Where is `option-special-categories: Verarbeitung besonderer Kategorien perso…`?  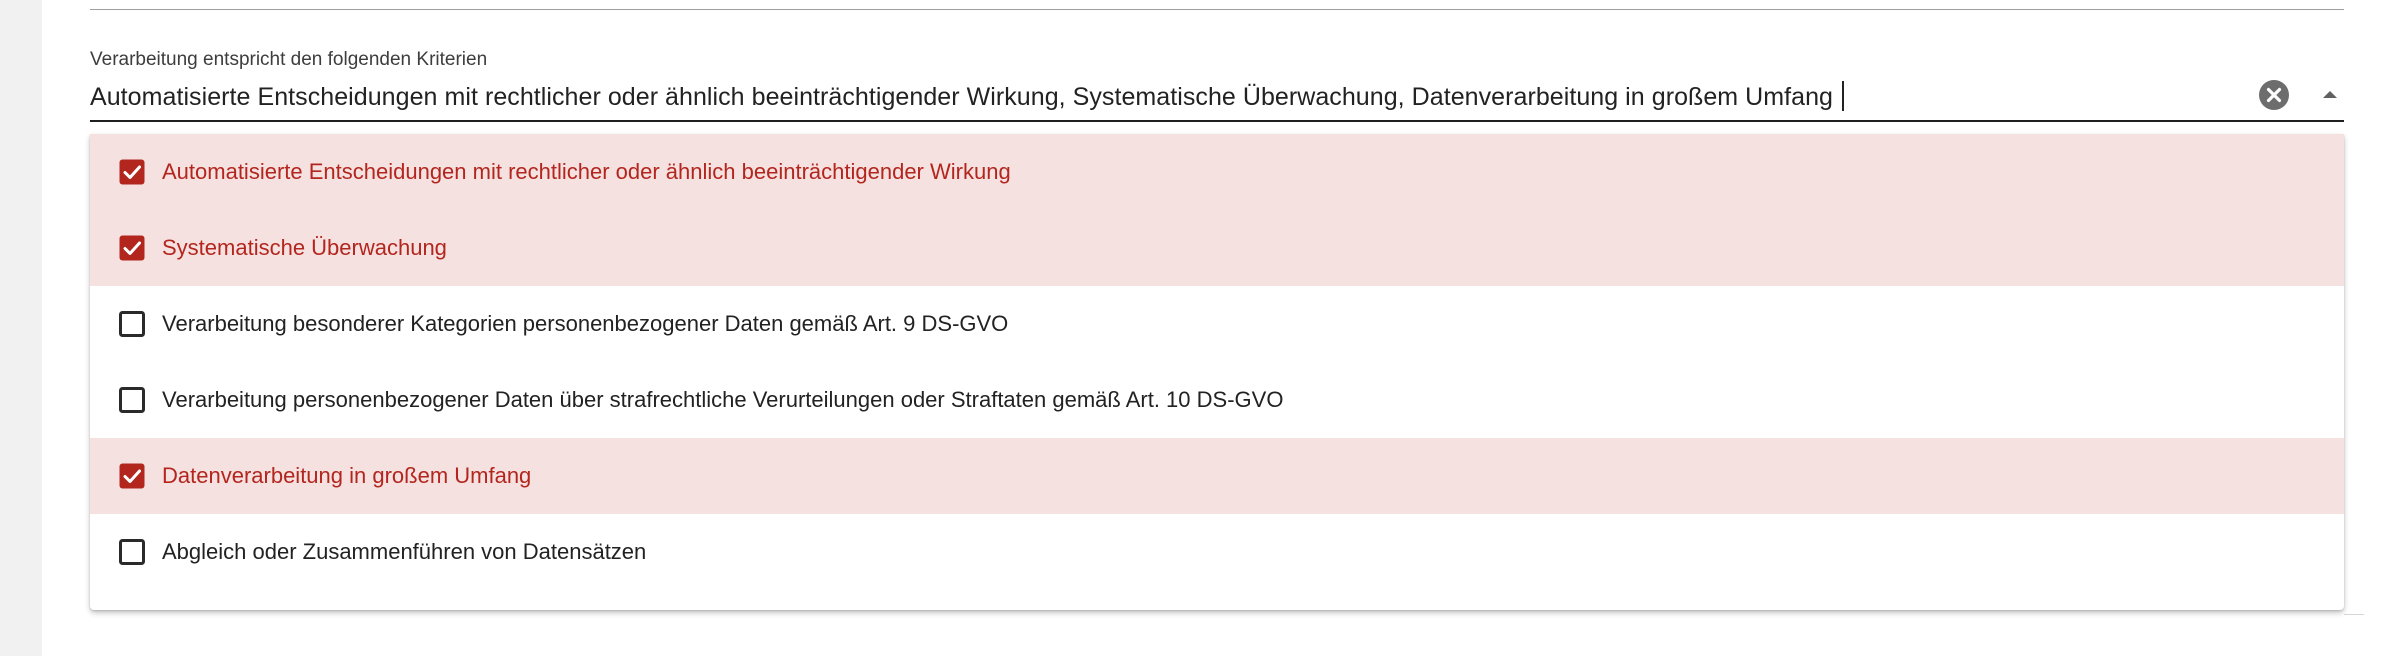
option-special-categories: Verarbeitung besonderer Kategorien perso… is located at coordinates (1217, 324).